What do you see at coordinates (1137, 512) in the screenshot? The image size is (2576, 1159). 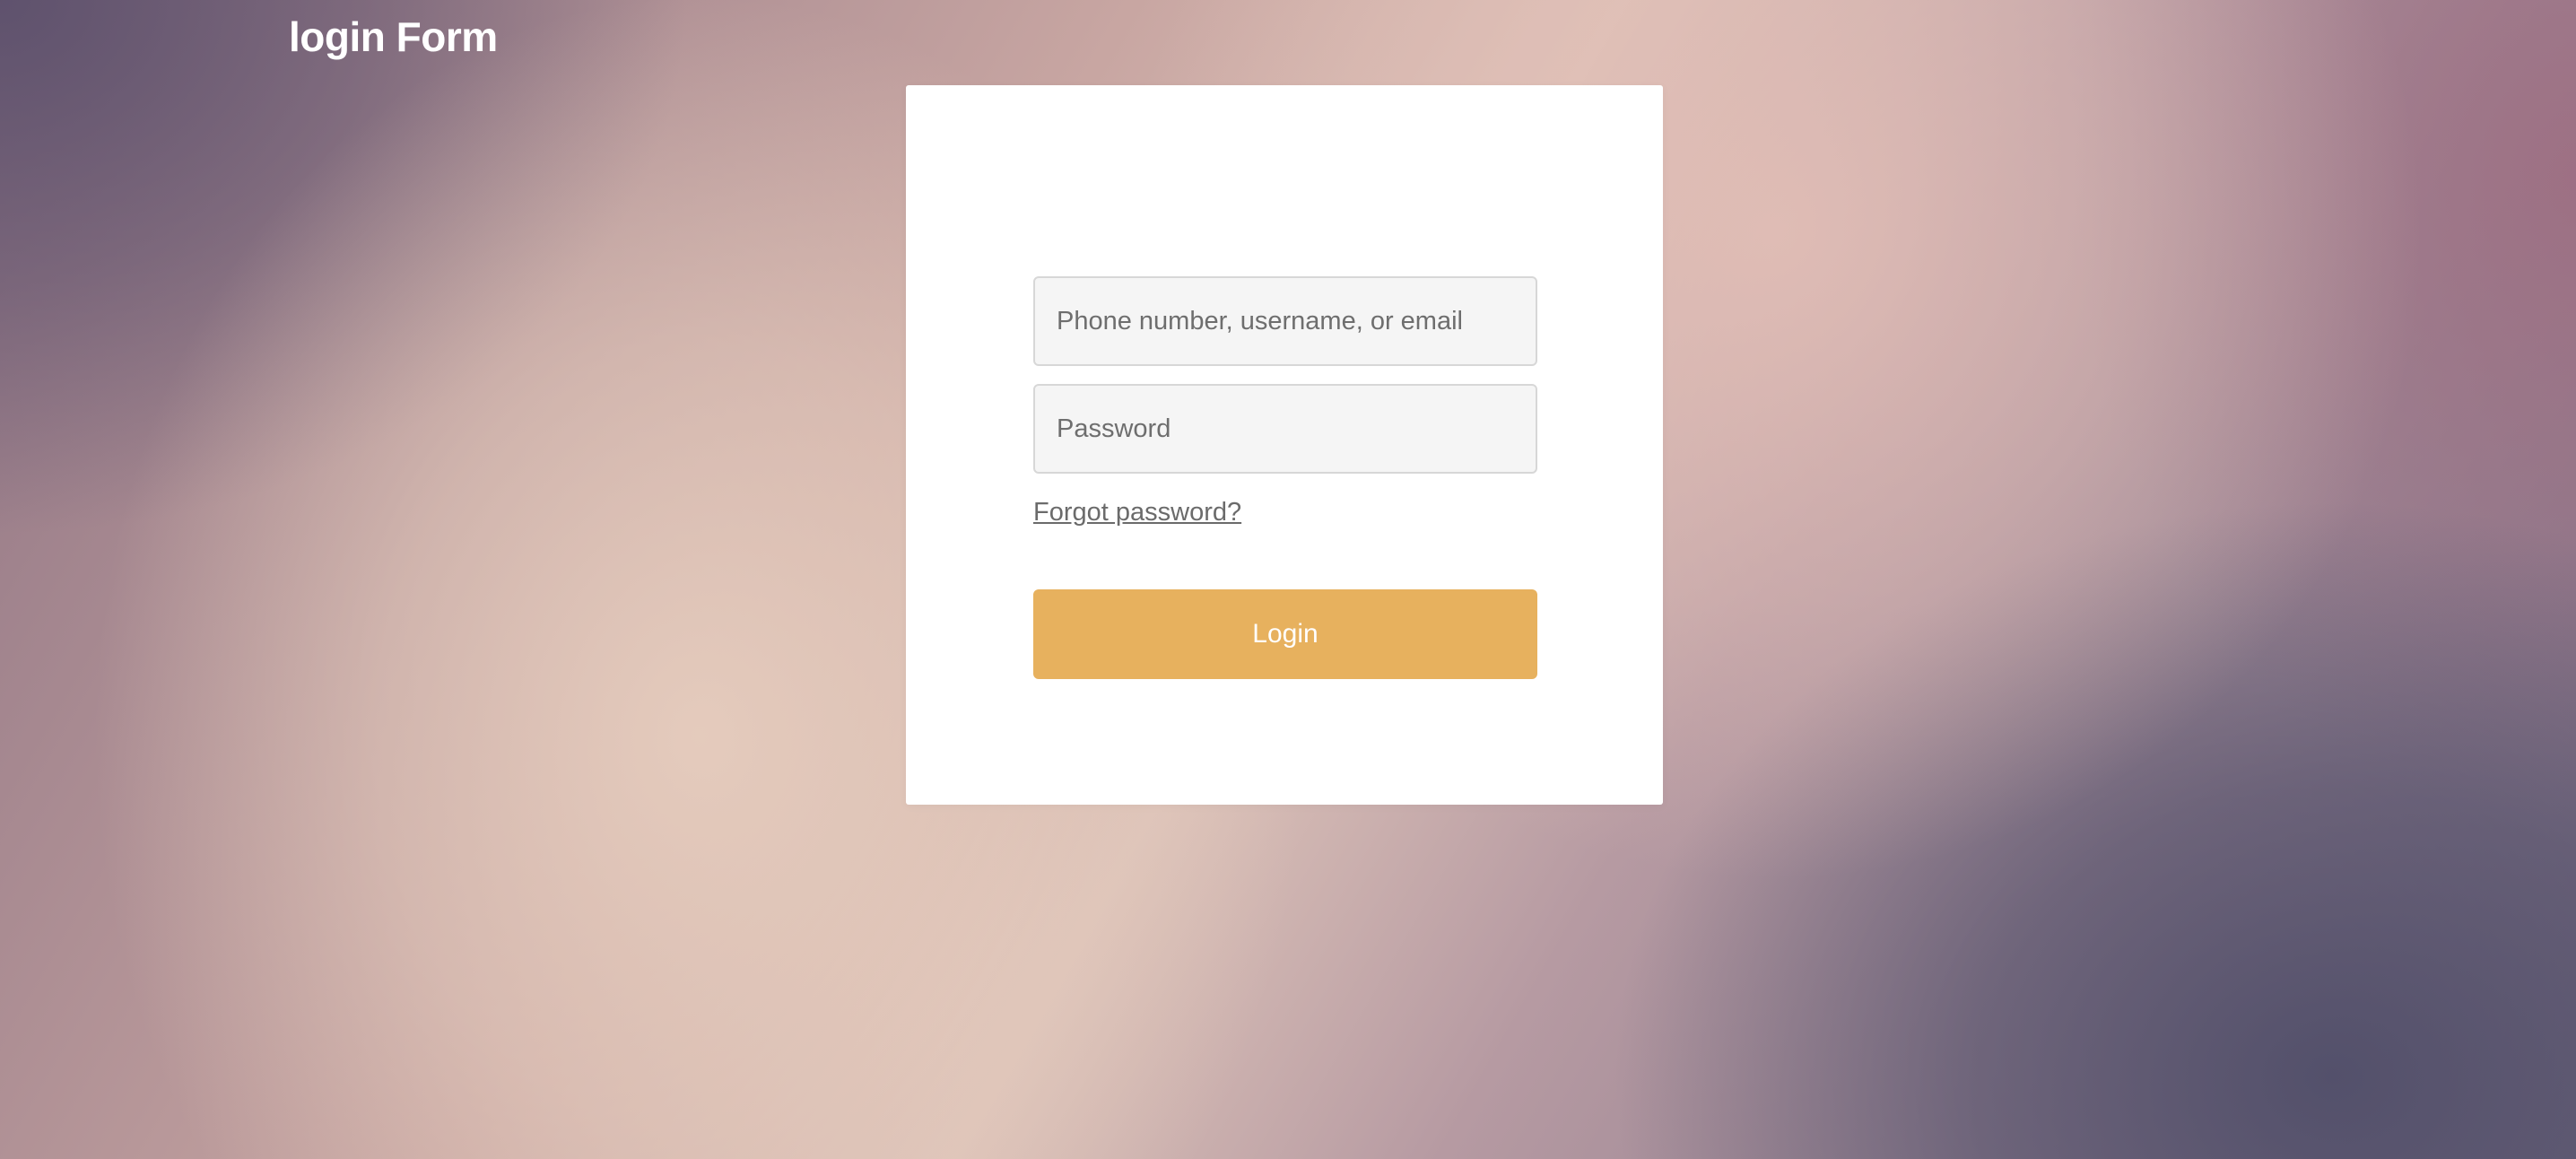 I see `forgot-password-link: Forgot password?` at bounding box center [1137, 512].